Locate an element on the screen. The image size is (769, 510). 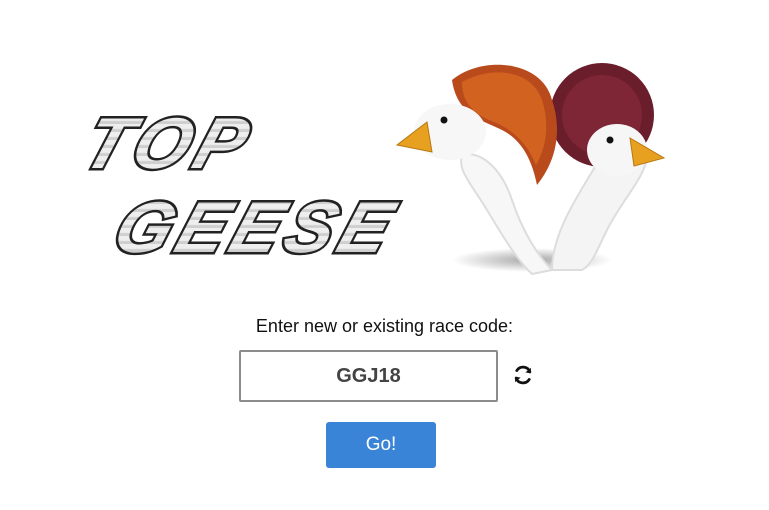
geese-illustration is located at coordinates (530, 169).